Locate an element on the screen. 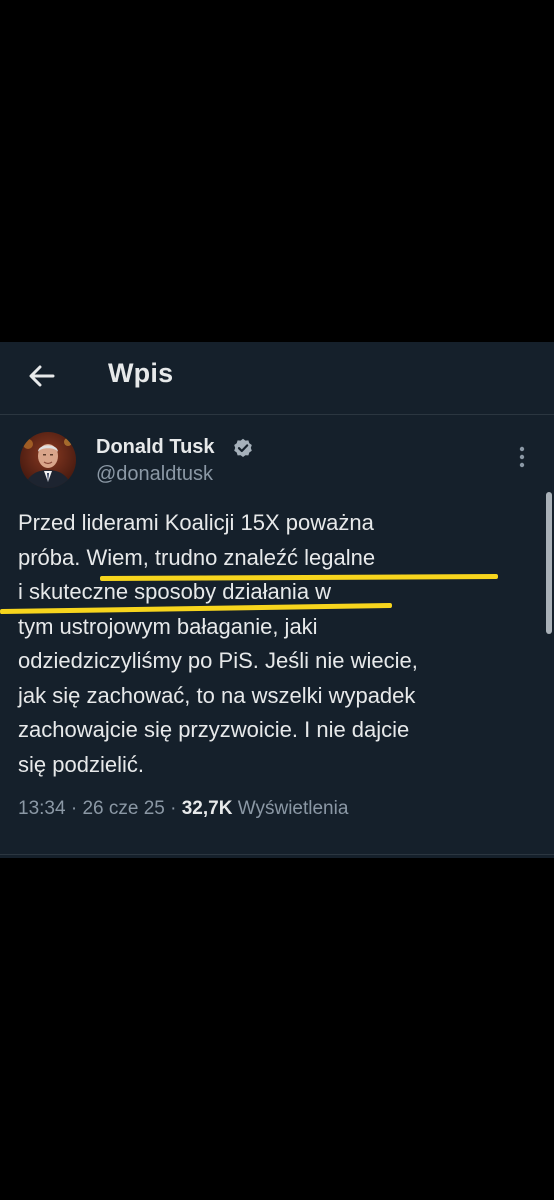  verified-badge-icon is located at coordinates (243, 448).